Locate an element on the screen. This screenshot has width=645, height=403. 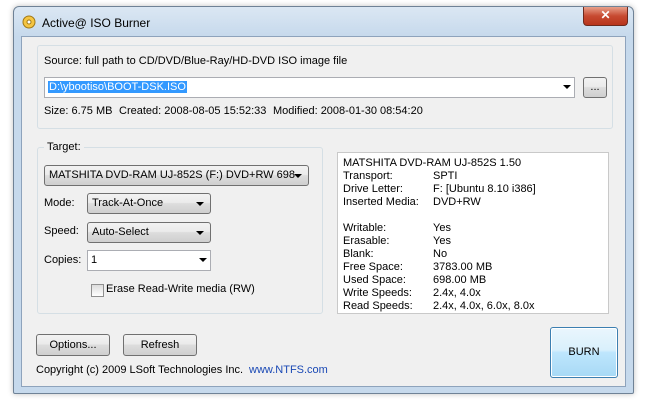
refresh-label: Refresh is located at coordinates (160, 345).